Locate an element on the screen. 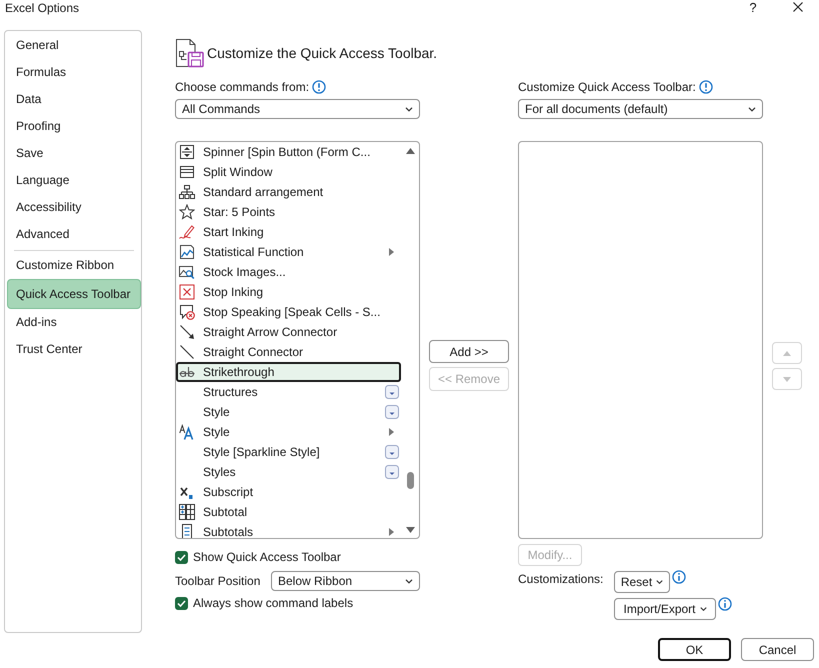  sidebar-item: Data is located at coordinates (74, 99).